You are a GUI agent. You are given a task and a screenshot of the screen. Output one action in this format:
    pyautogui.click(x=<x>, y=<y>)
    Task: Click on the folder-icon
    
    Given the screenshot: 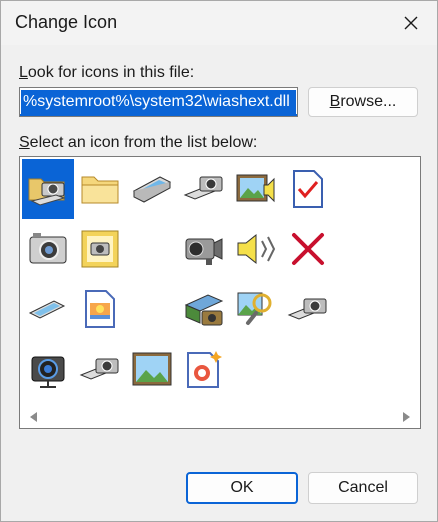 What is the action you would take?
    pyautogui.click(x=100, y=190)
    